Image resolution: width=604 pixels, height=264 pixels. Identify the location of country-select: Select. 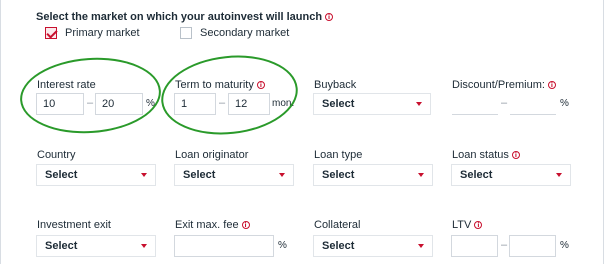
(96, 175).